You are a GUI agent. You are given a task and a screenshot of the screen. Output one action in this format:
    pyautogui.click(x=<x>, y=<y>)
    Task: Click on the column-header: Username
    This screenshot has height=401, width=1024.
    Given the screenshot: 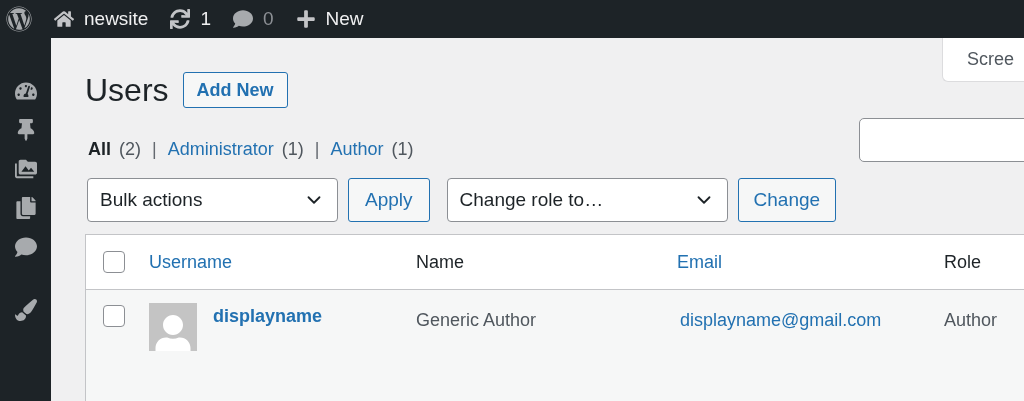 What is the action you would take?
    pyautogui.click(x=191, y=262)
    